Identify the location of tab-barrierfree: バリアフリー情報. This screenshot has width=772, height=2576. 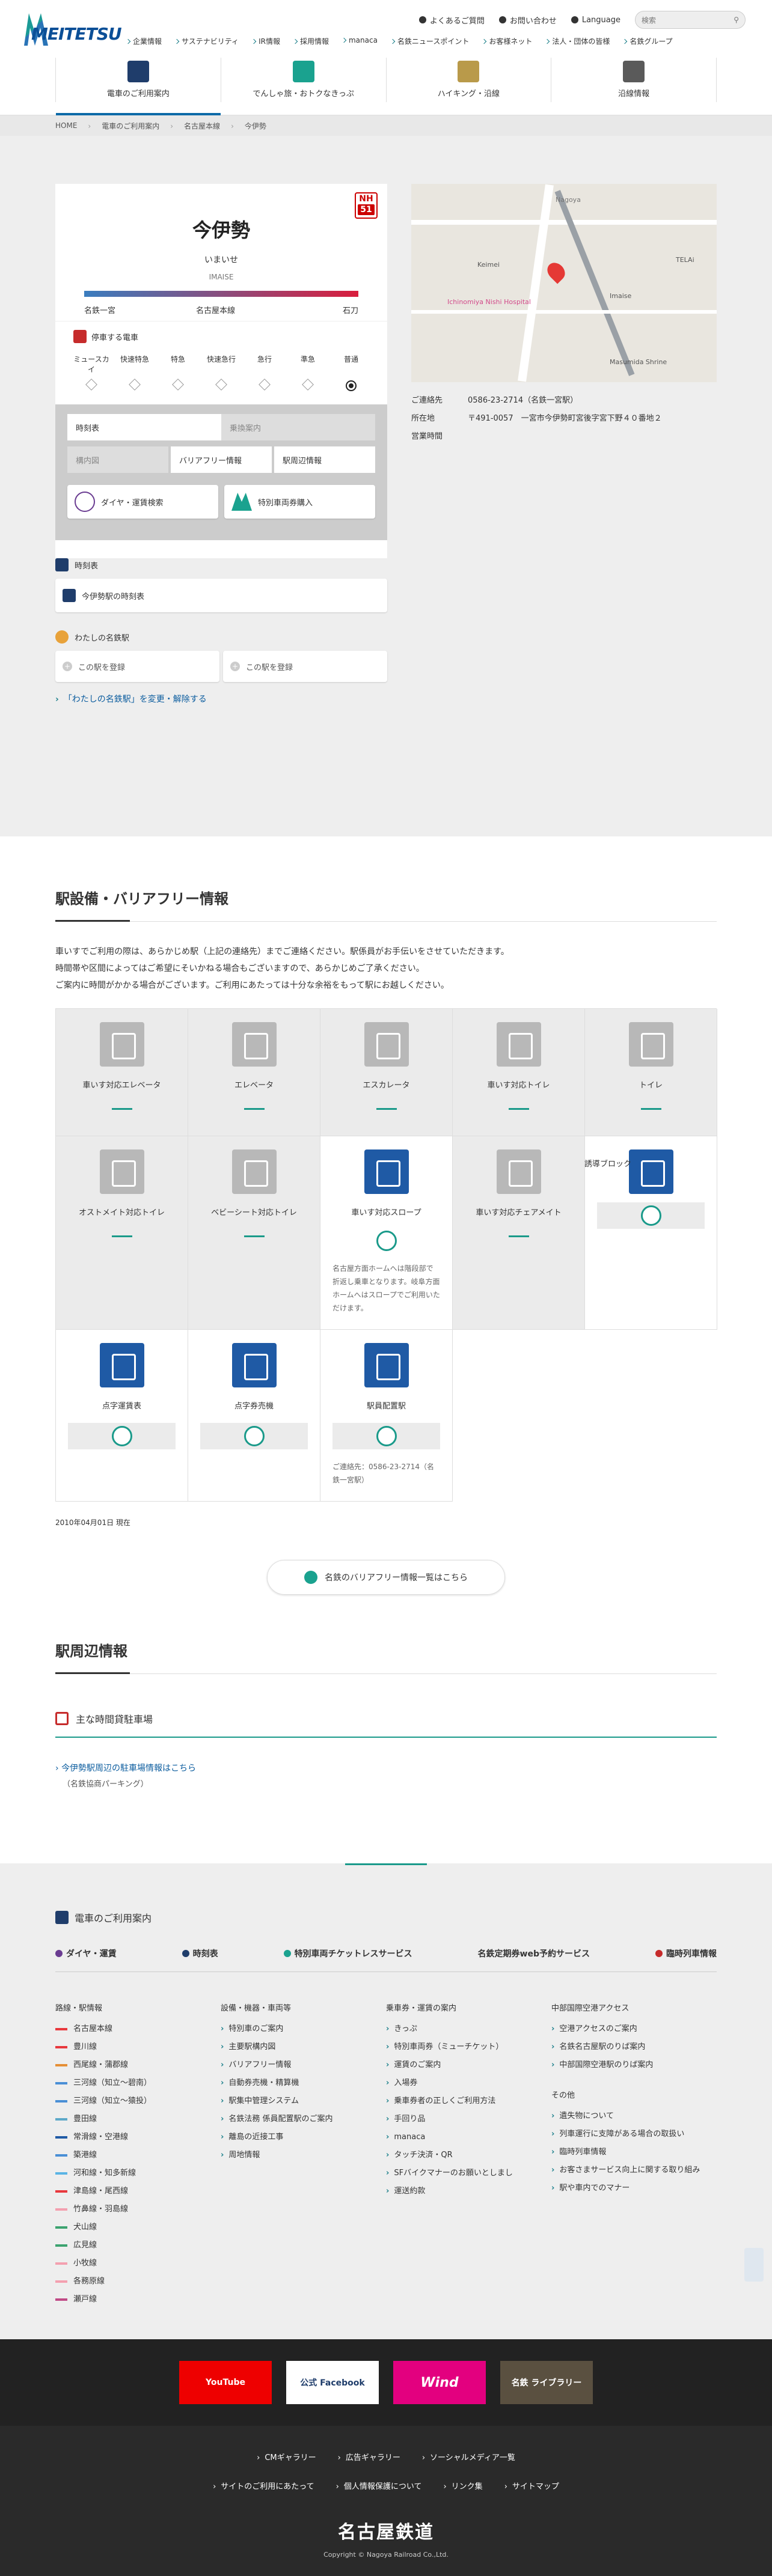
(221, 459).